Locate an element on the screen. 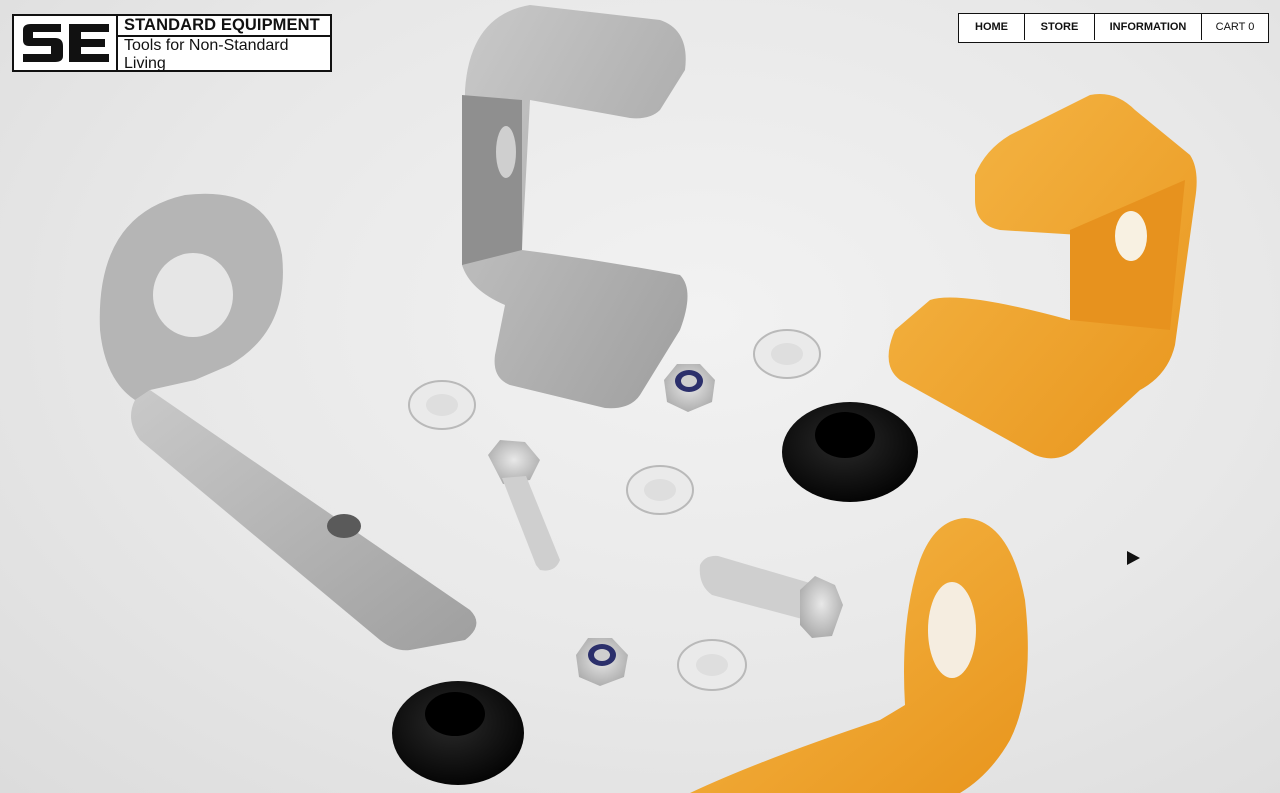  aluminum-c-bracket is located at coordinates (575, 207).